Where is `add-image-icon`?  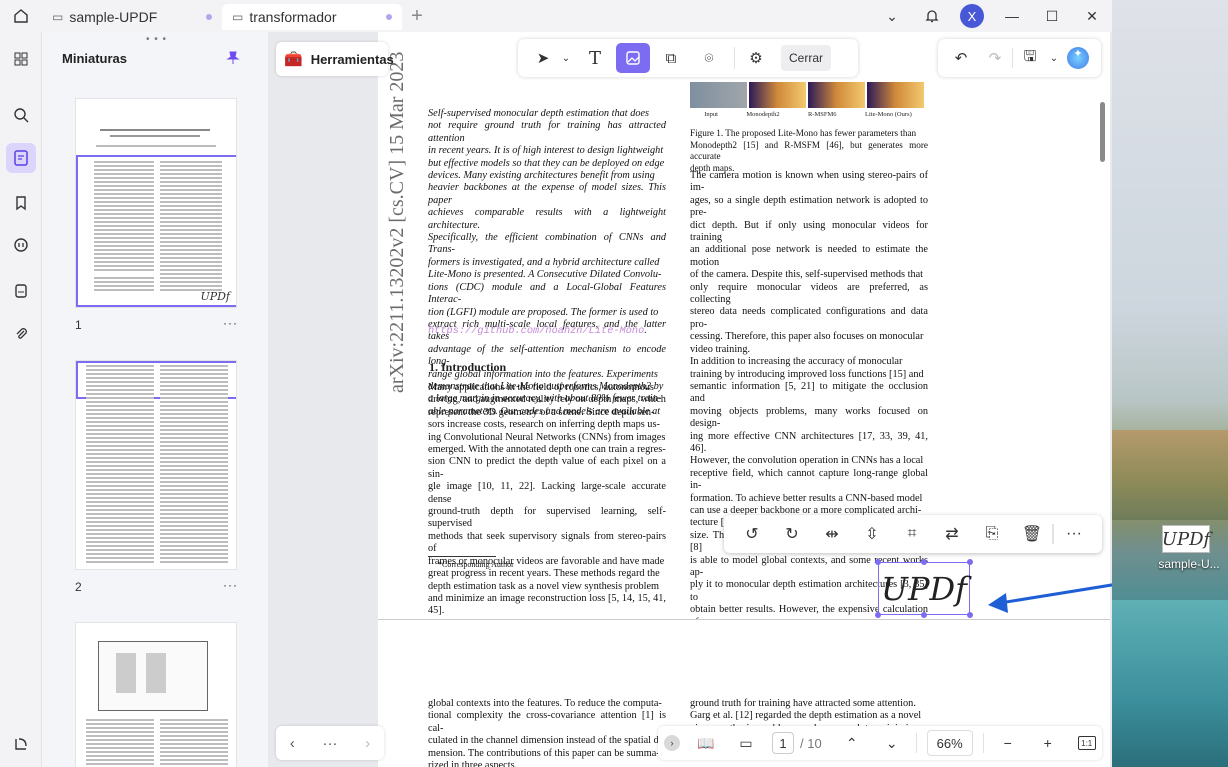
add-image-icon is located at coordinates (633, 58).